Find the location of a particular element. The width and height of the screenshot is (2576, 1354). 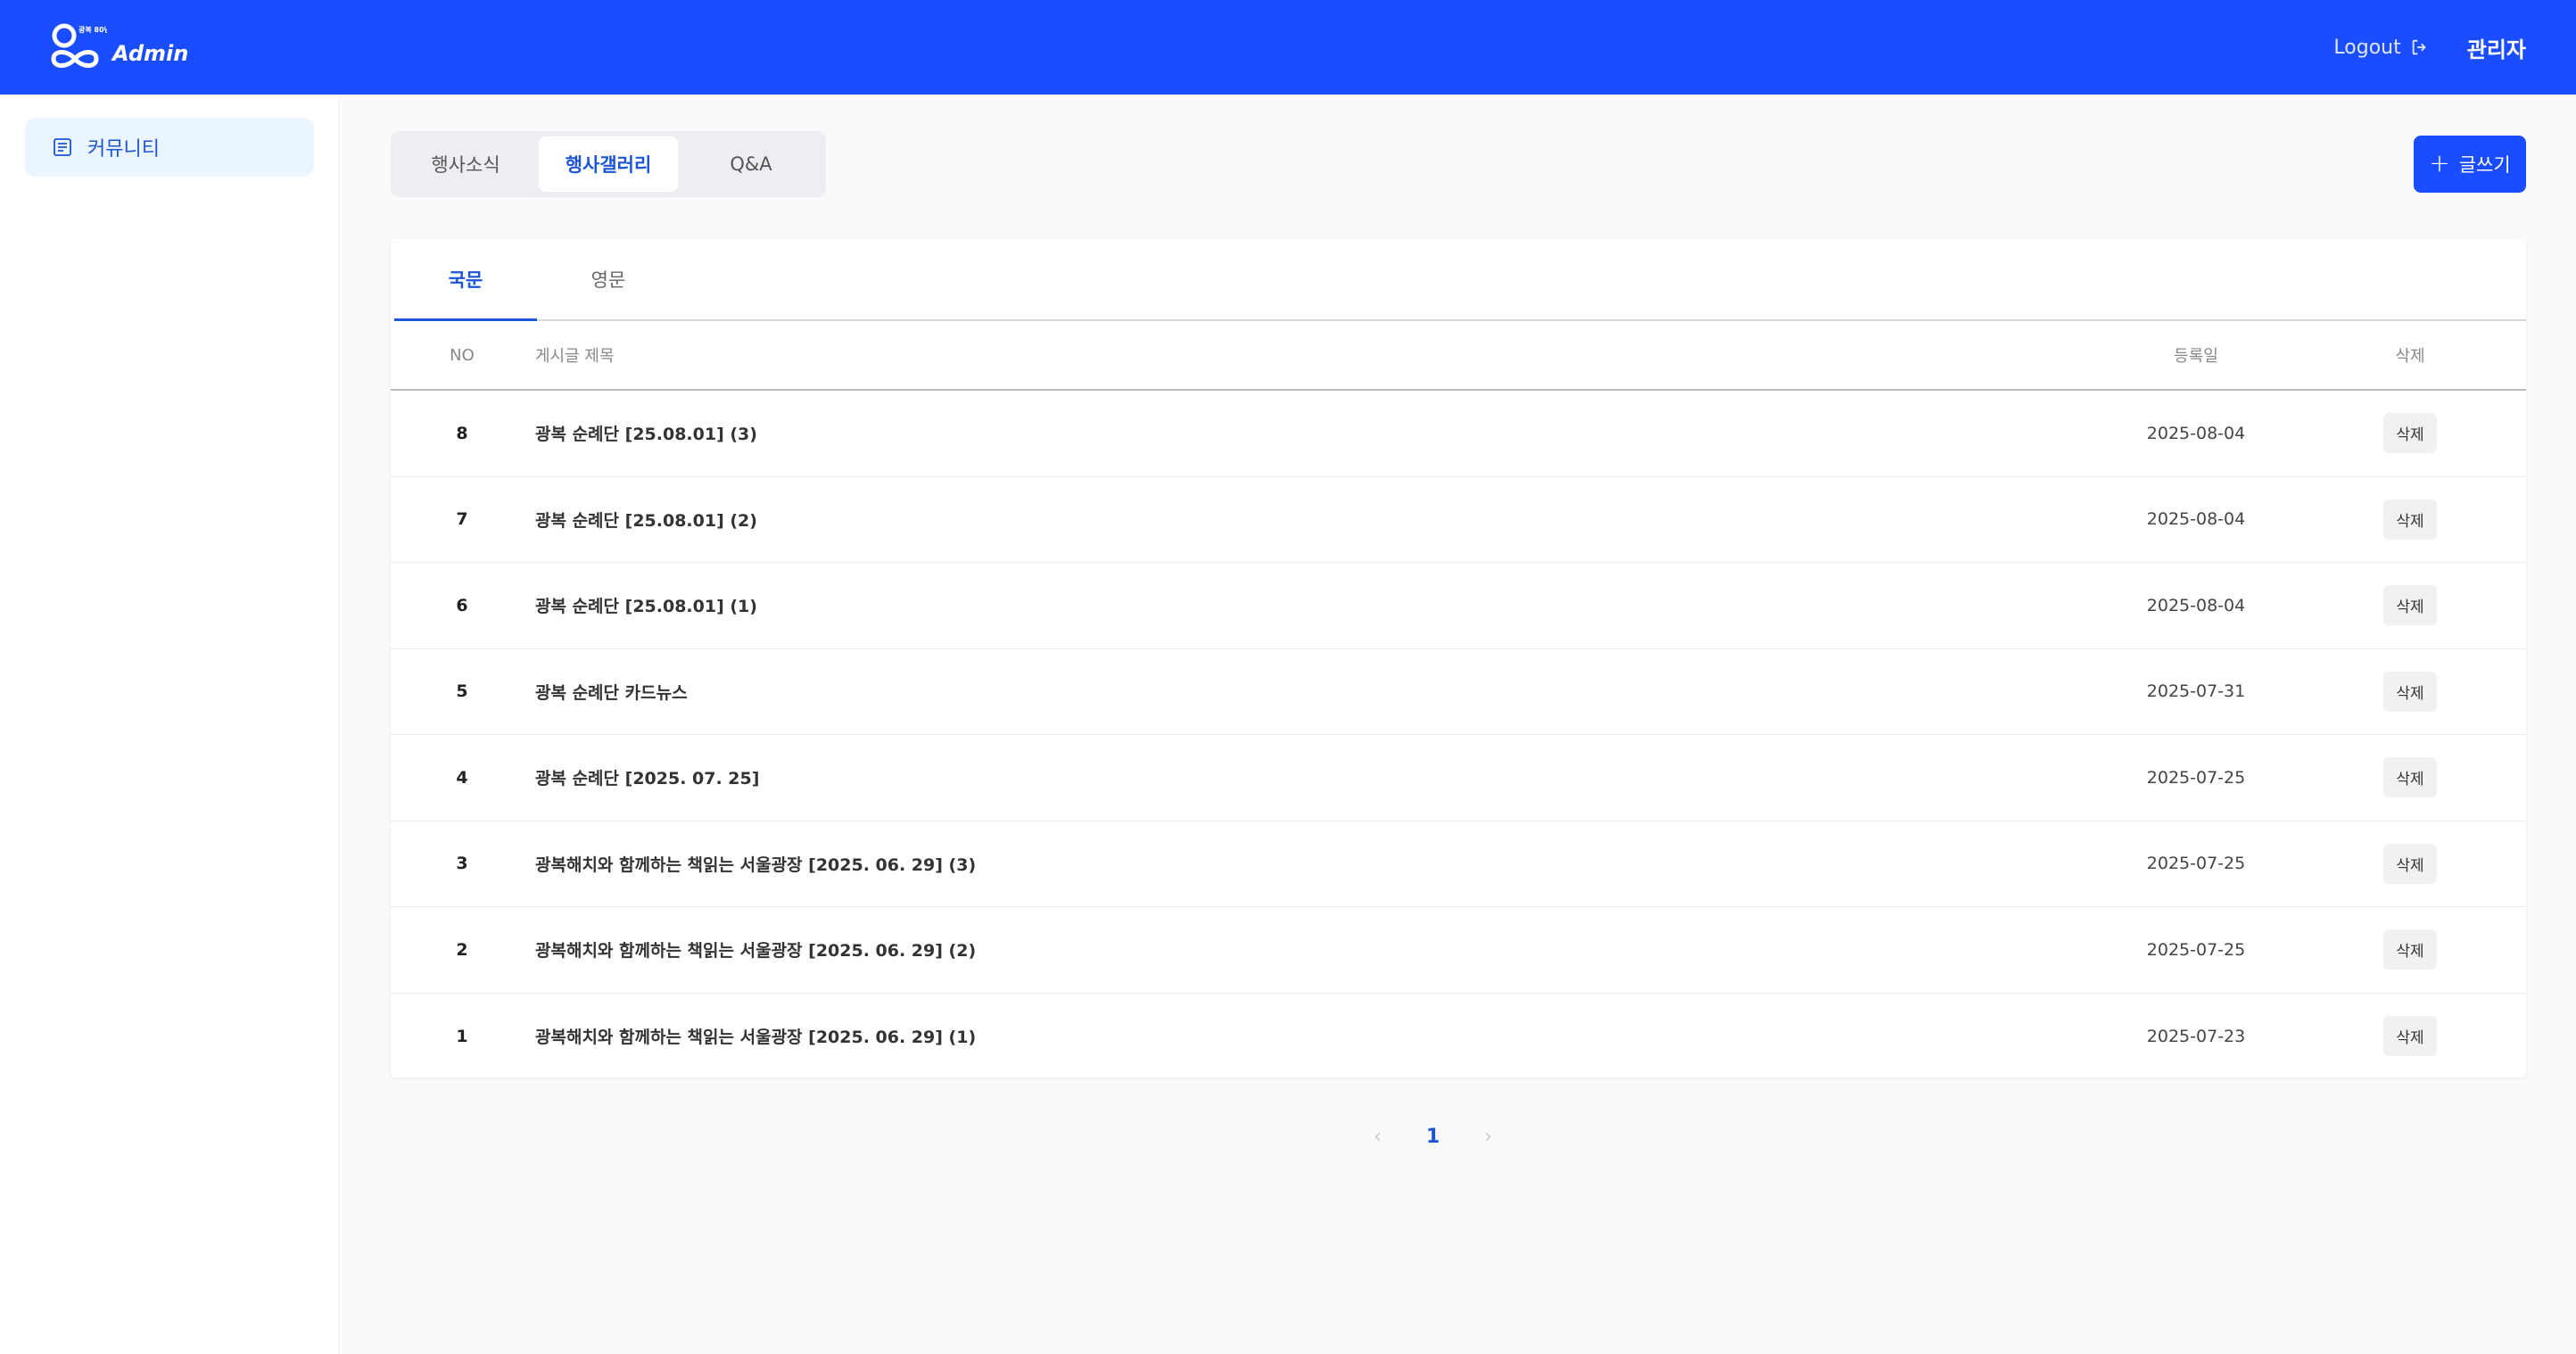

column-header-date: 등록일 is located at coordinates (2196, 356).